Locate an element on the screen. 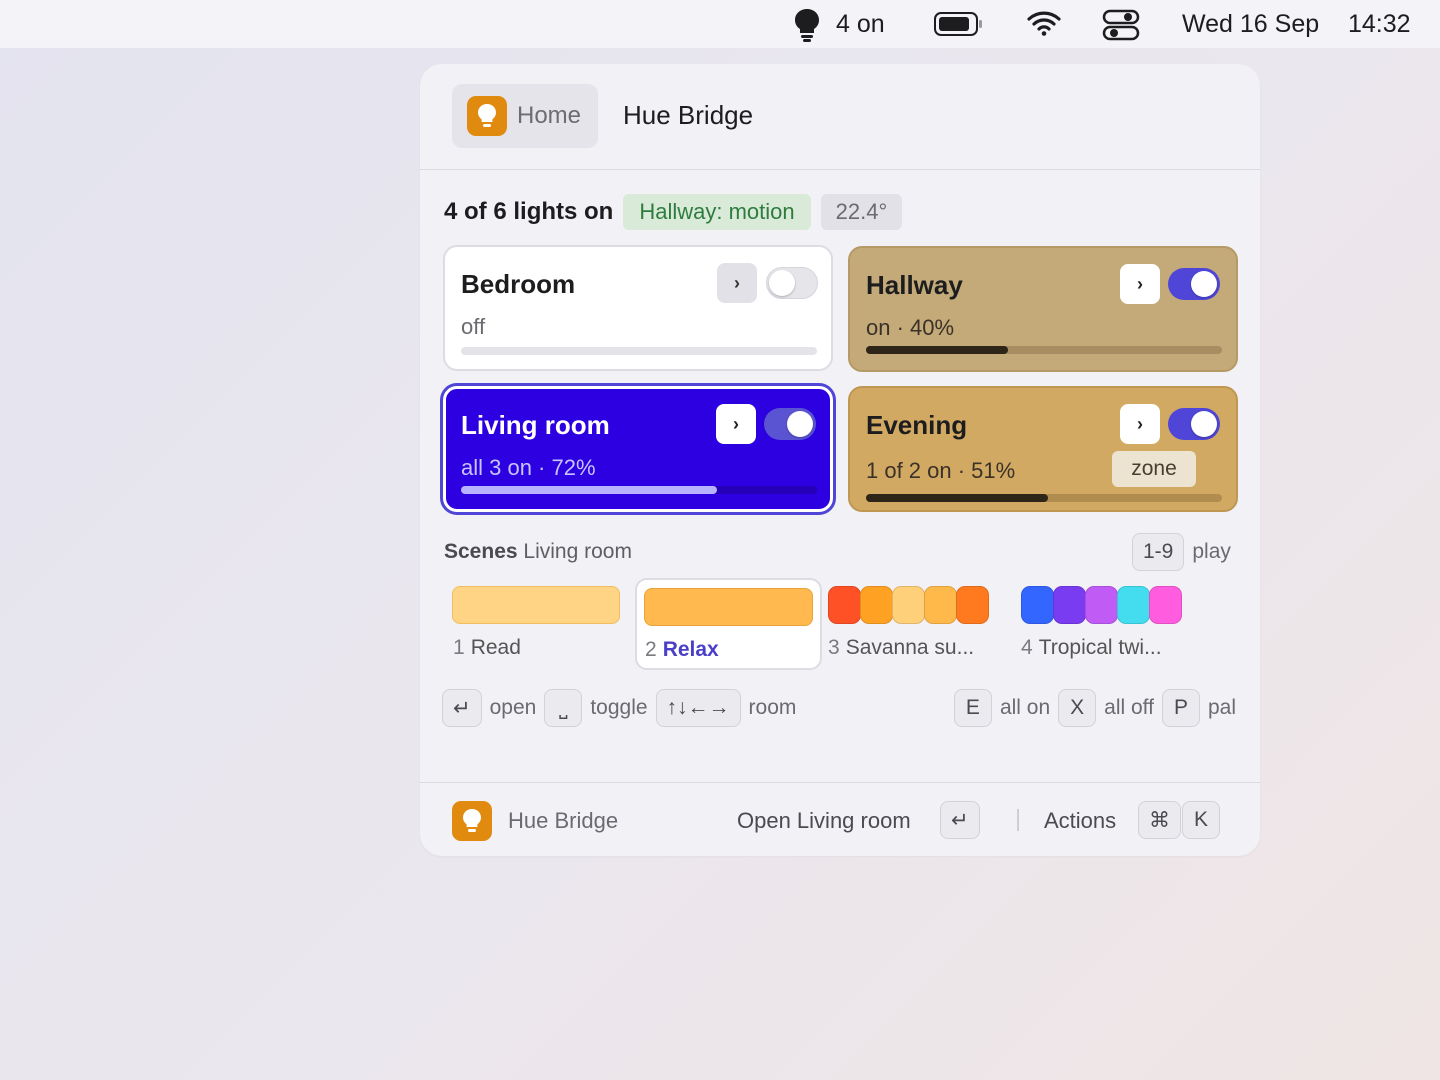 The image size is (1440, 1080). scene-number: 3 is located at coordinates (834, 647).